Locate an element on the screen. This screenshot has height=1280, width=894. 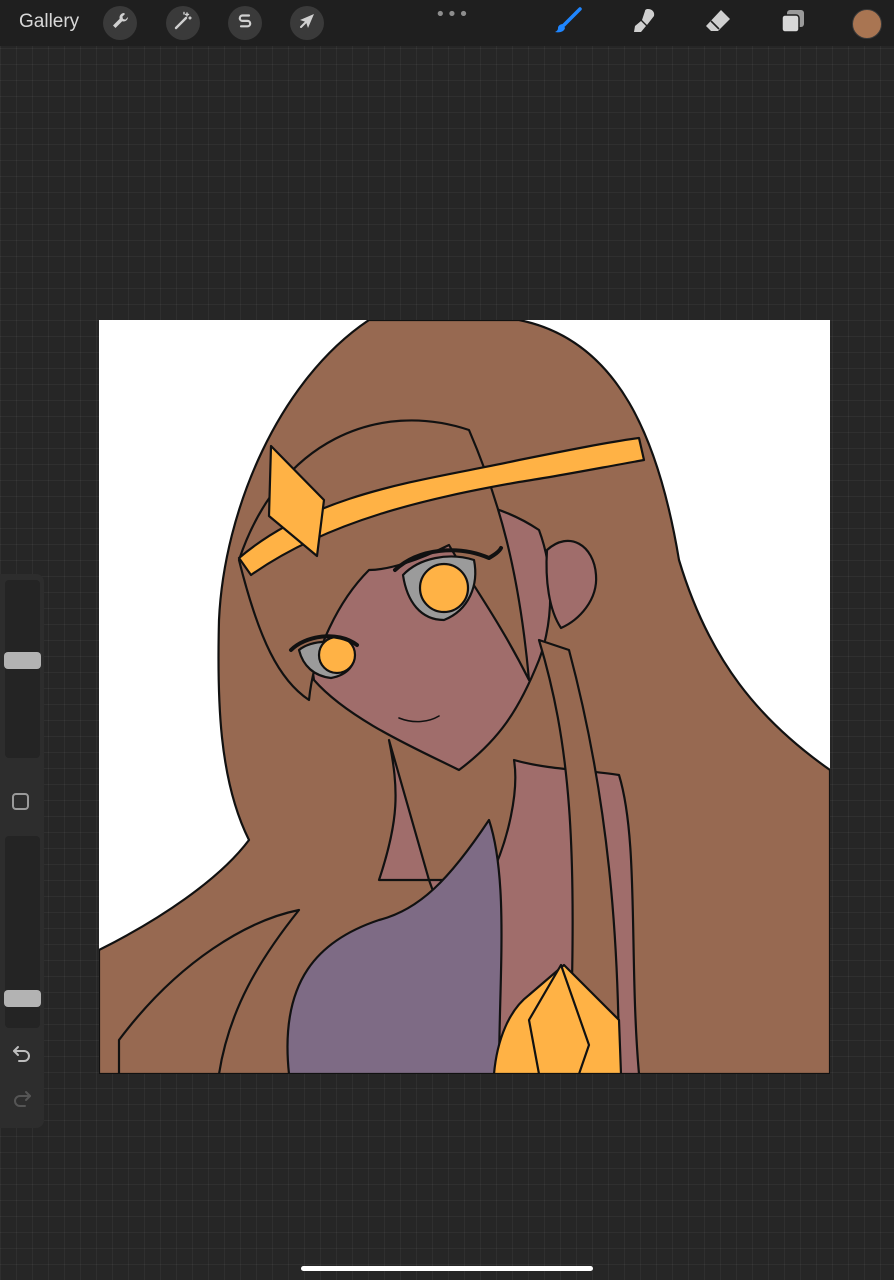
transform-button is located at coordinates (307, 23).